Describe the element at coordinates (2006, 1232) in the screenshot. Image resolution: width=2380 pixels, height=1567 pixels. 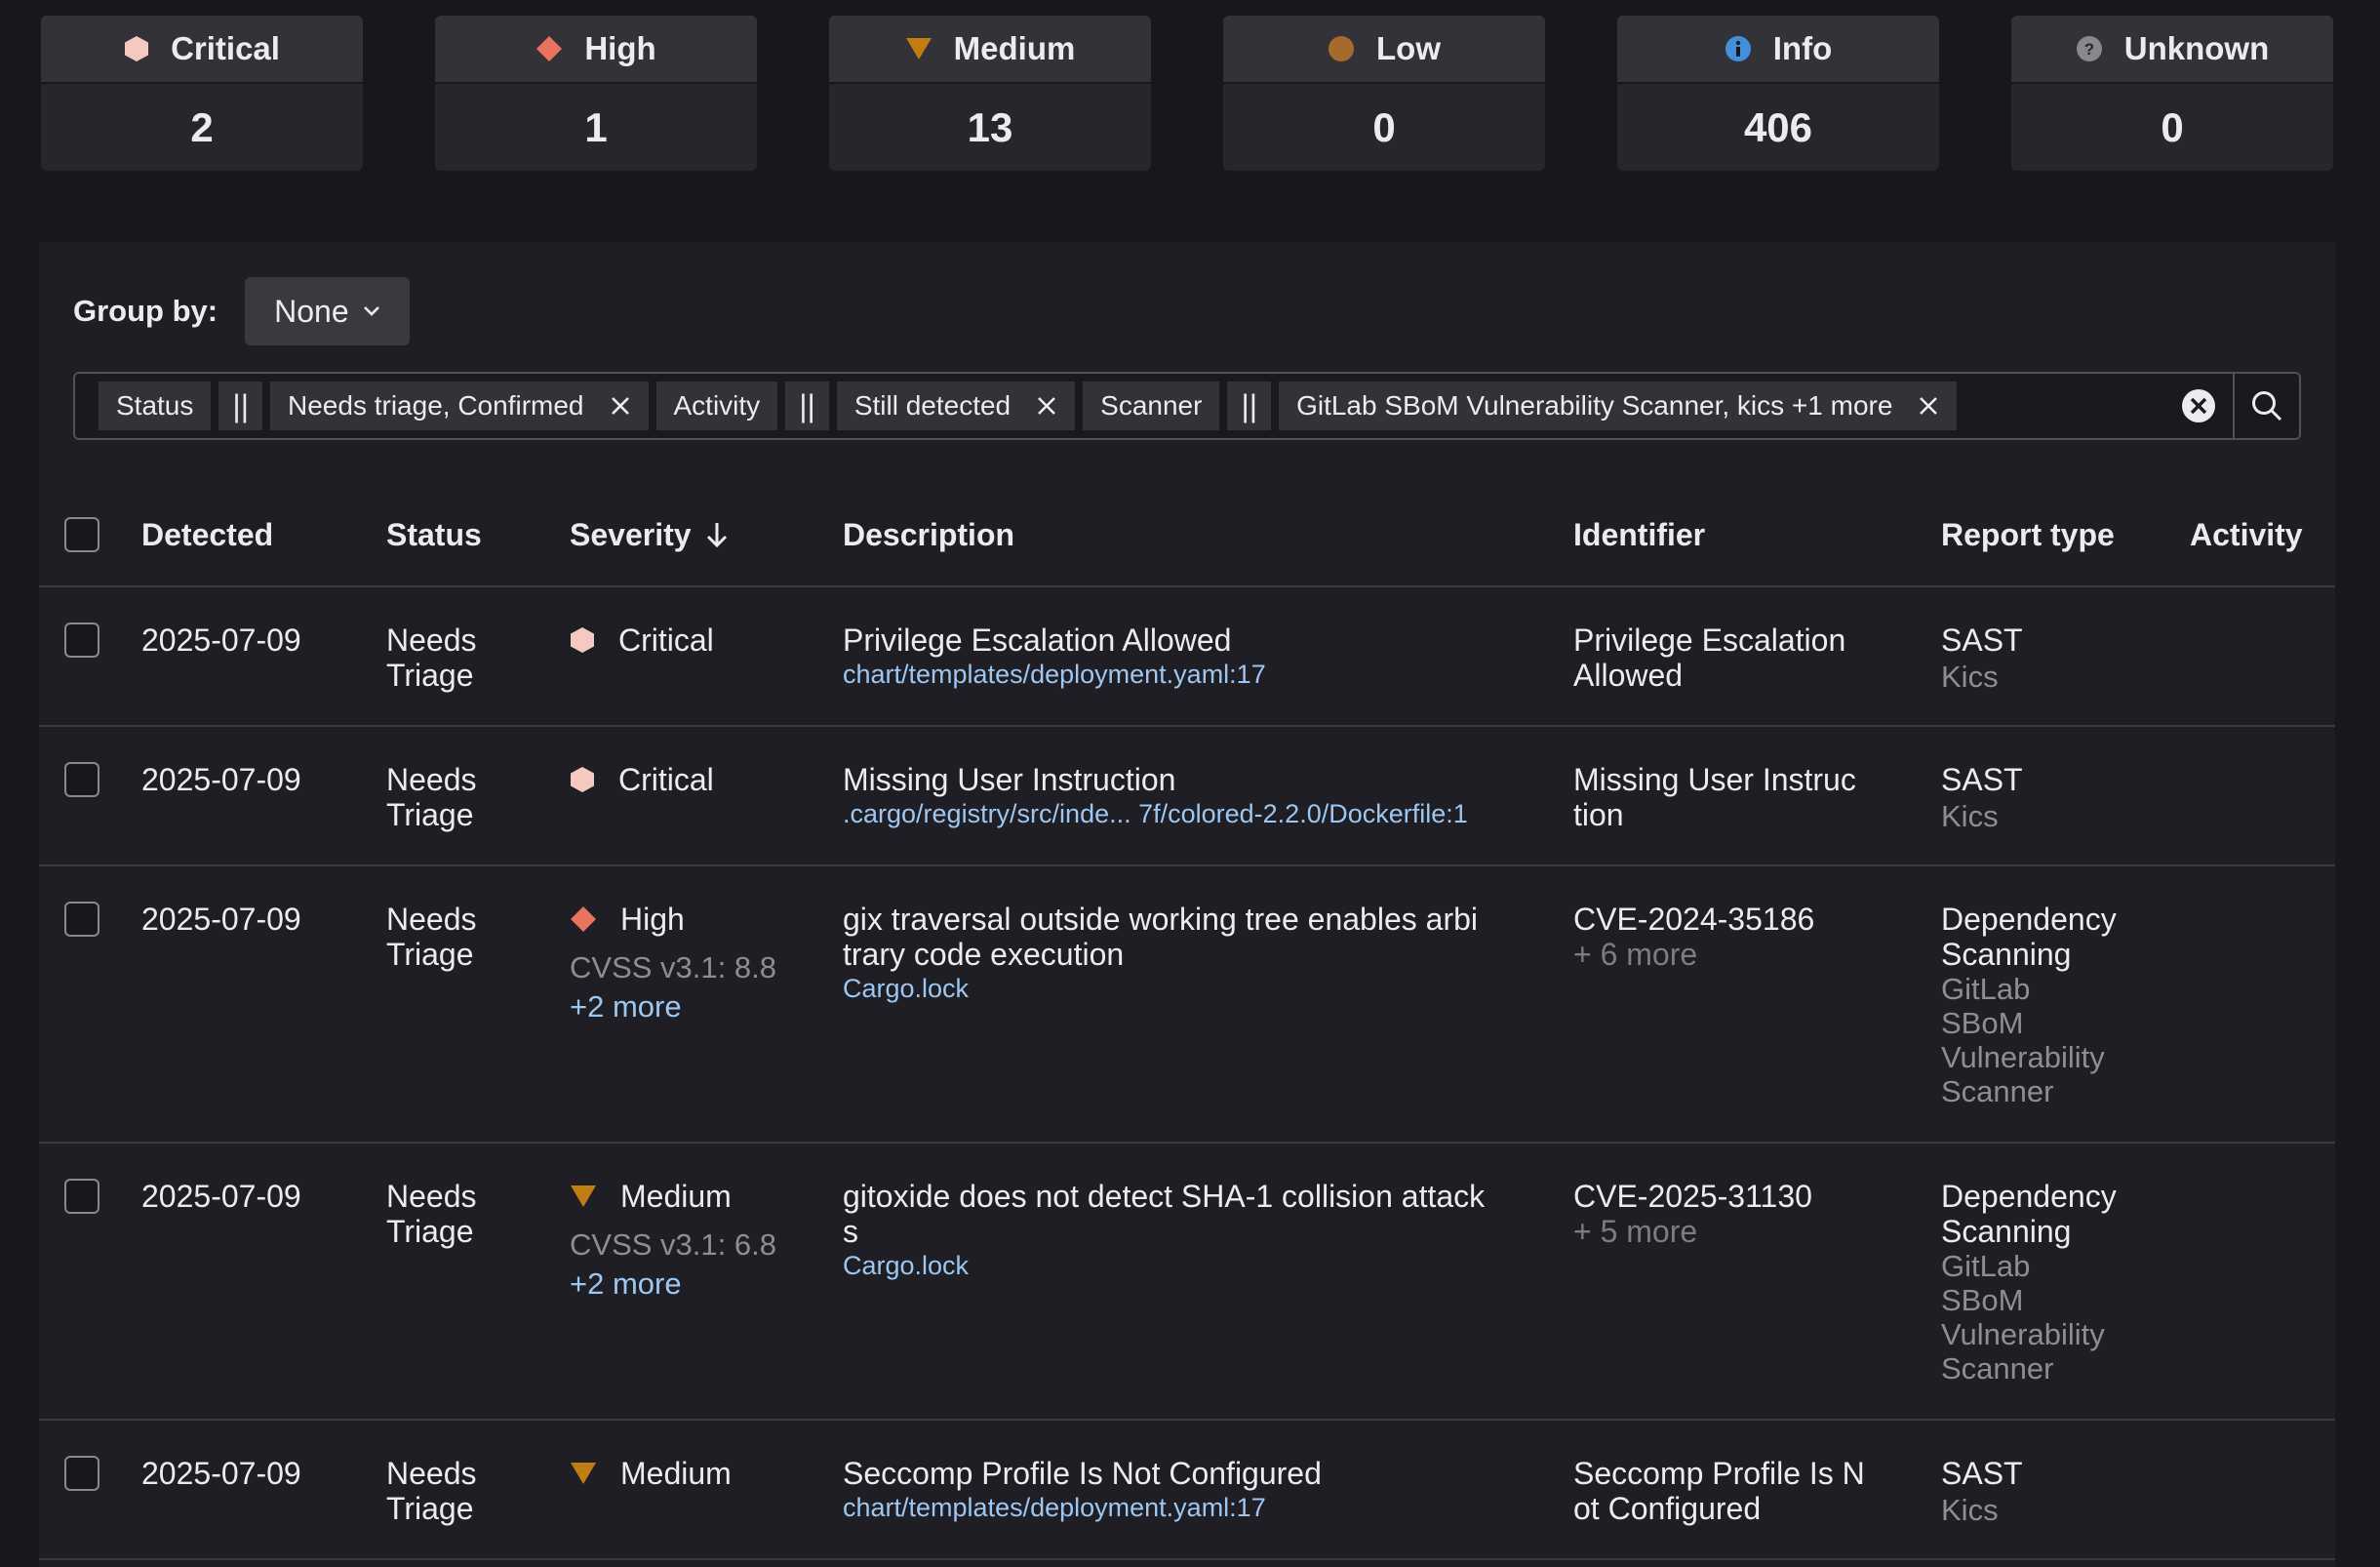
I see `report-type: Scanning` at that location.